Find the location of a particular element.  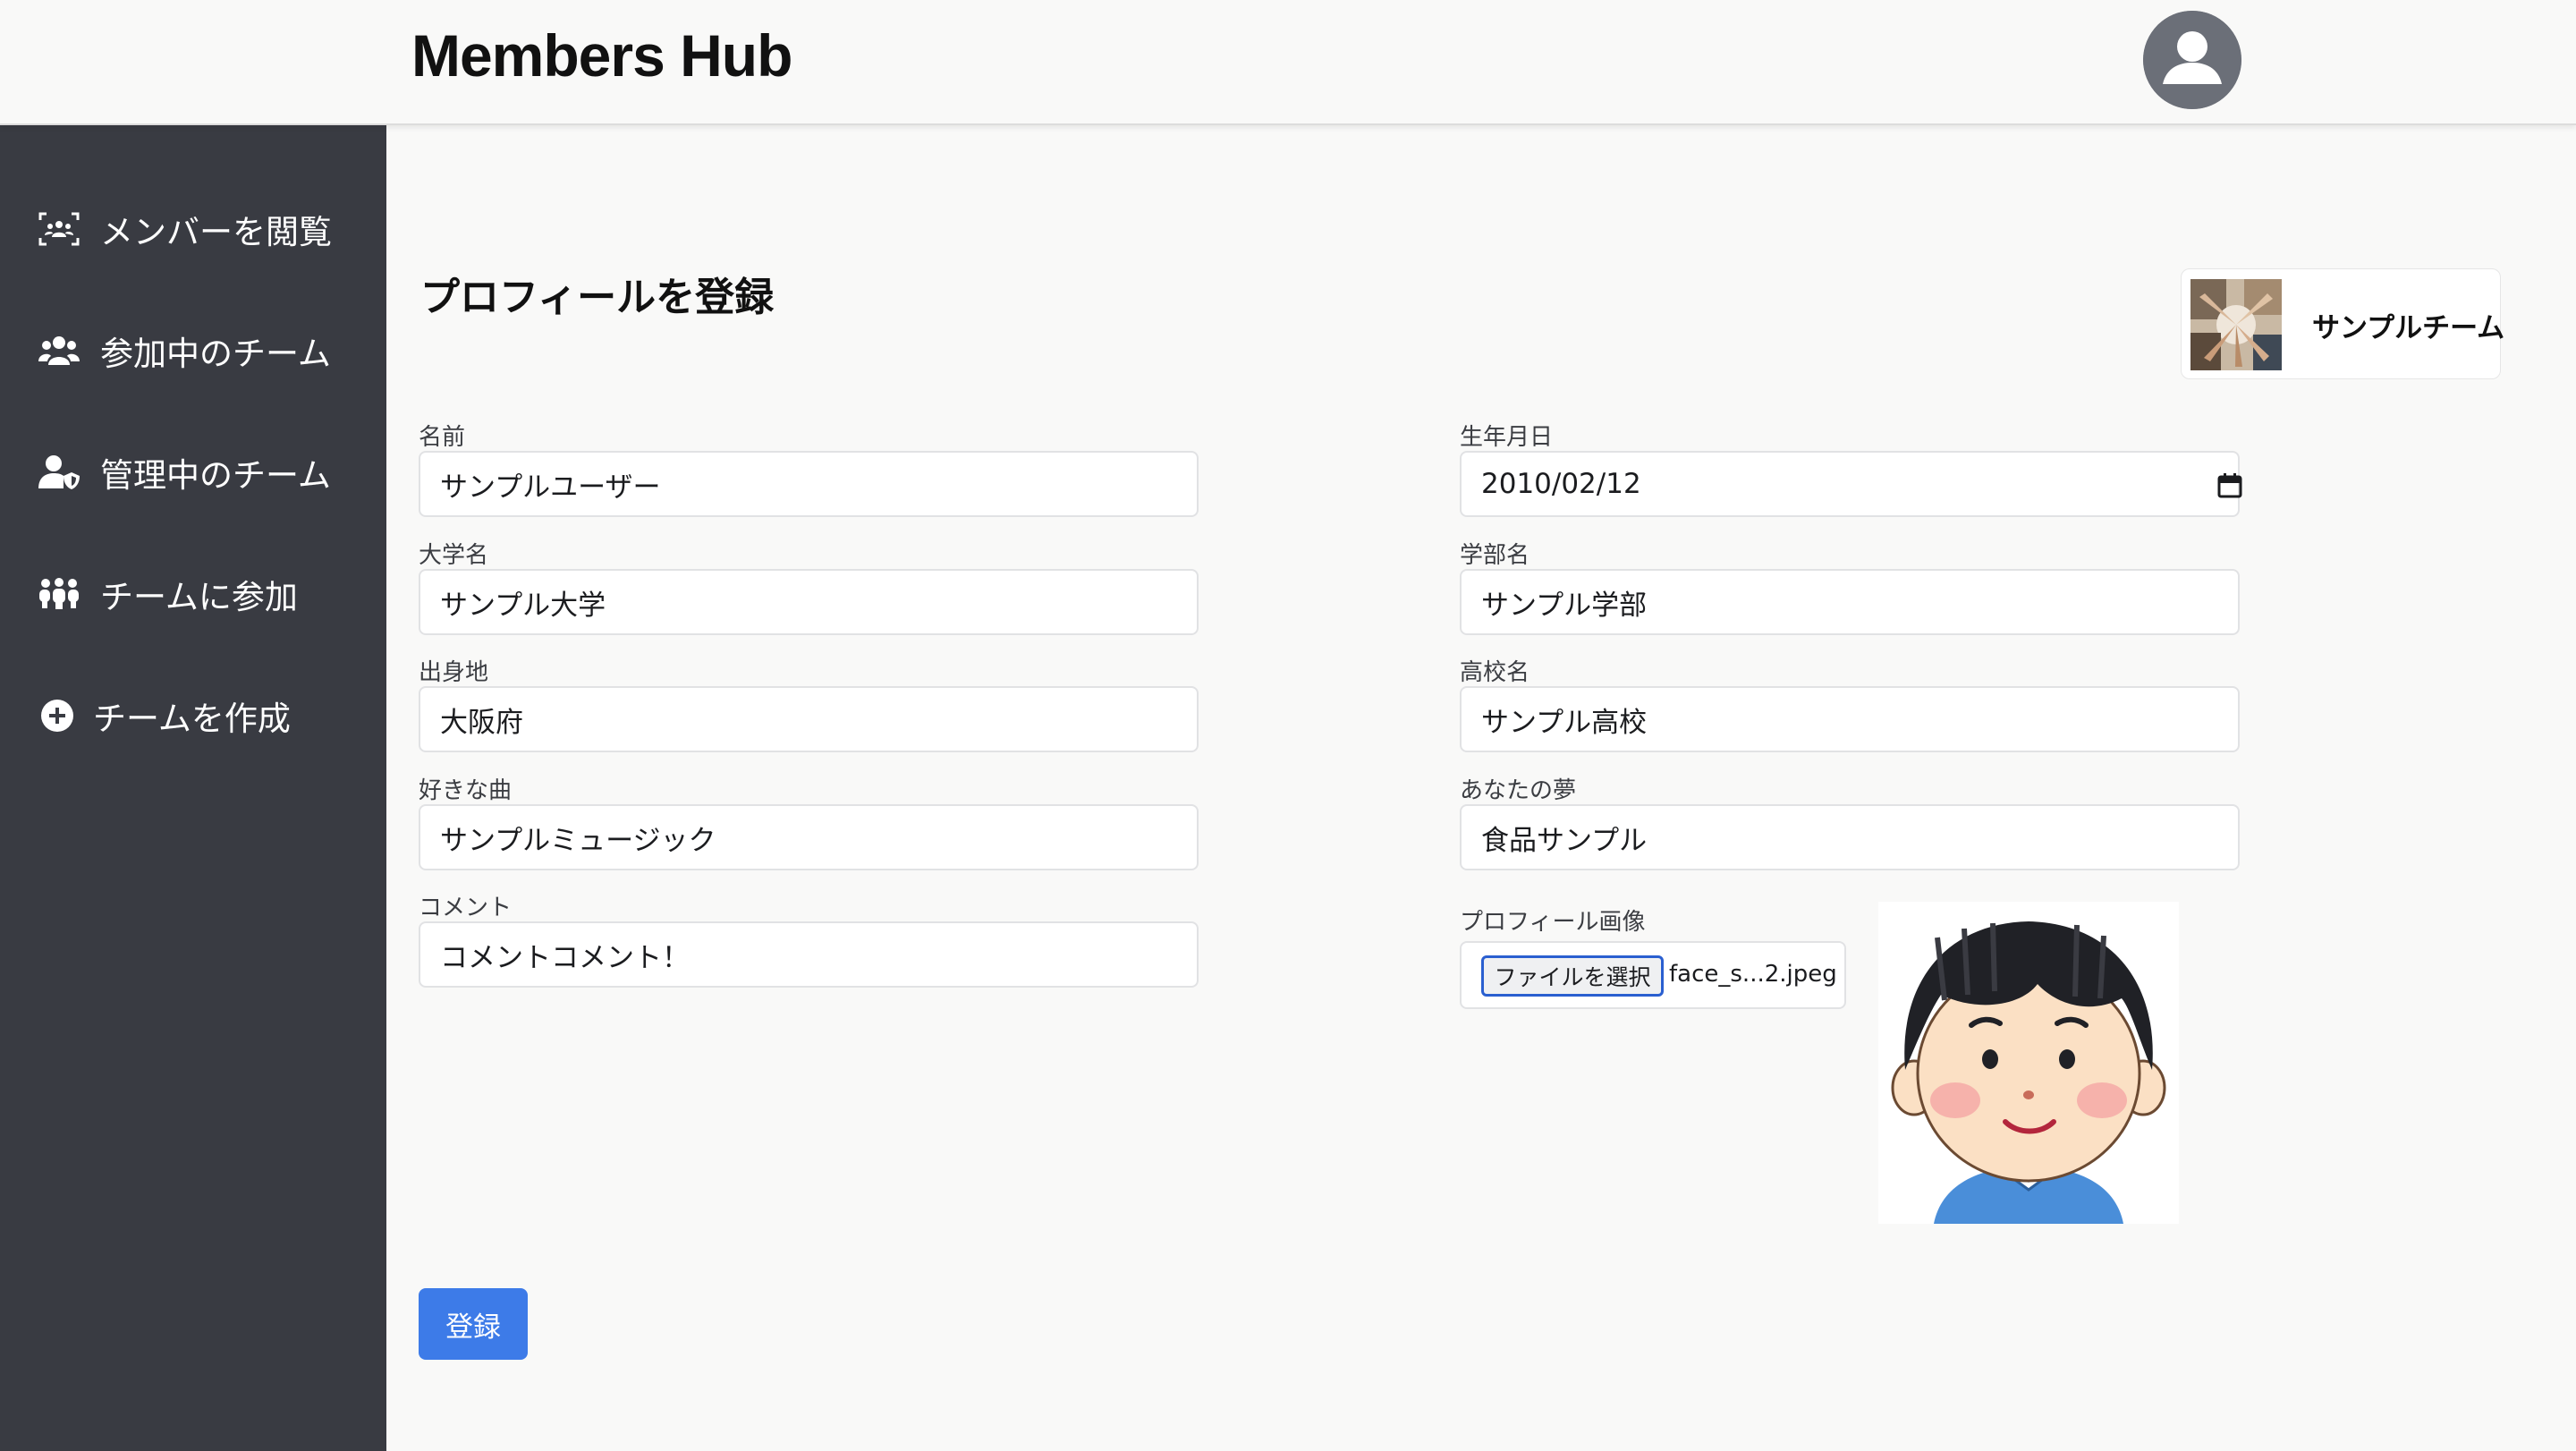

top-header: Members Hub is located at coordinates (1288, 63).